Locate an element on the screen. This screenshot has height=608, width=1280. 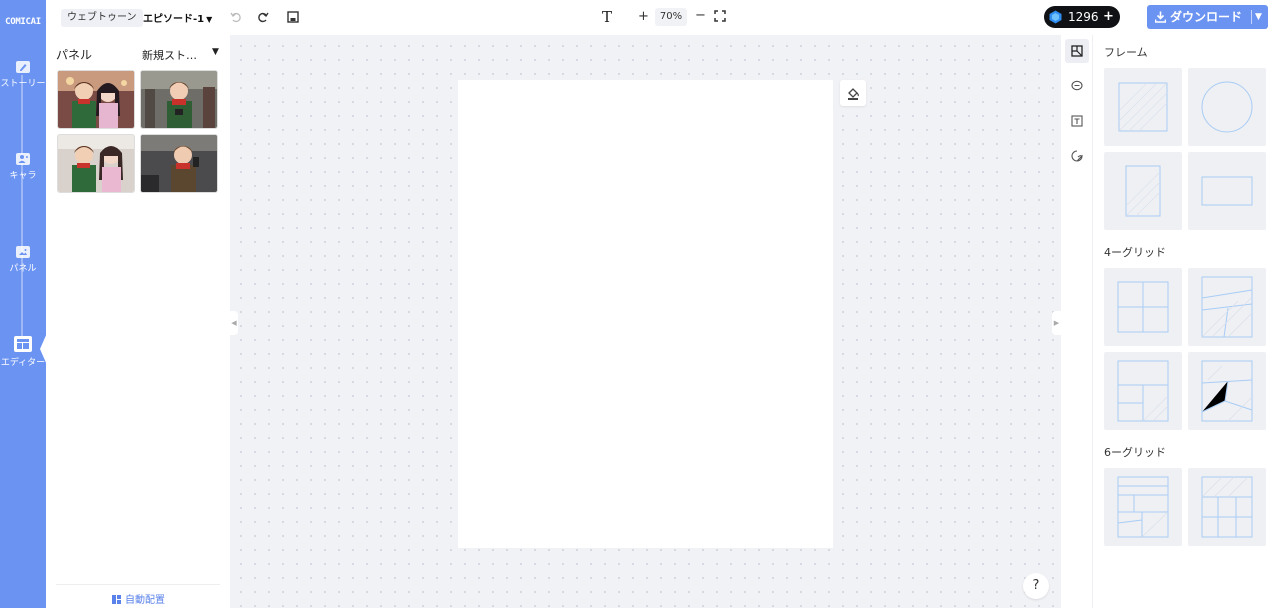
layout-icon is located at coordinates (23, 344).